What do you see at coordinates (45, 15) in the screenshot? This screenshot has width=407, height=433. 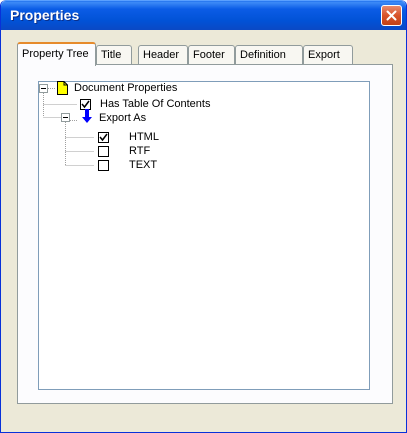 I see `window-title: Properties` at bounding box center [45, 15].